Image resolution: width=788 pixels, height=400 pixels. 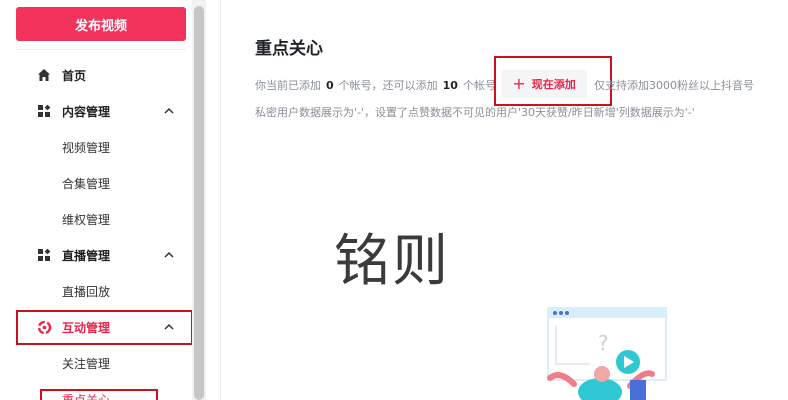 I want to click on sidebar-item-label: 首页, so click(x=74, y=75).